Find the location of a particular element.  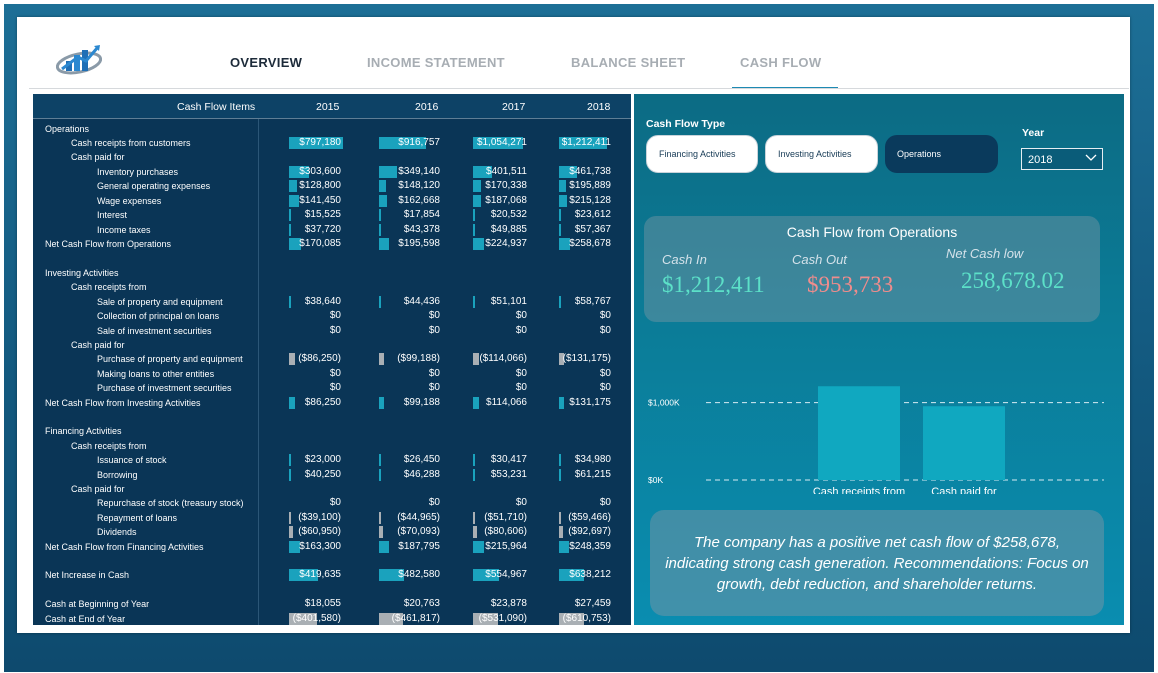

cell-value: $482,580 is located at coordinates (400, 574).